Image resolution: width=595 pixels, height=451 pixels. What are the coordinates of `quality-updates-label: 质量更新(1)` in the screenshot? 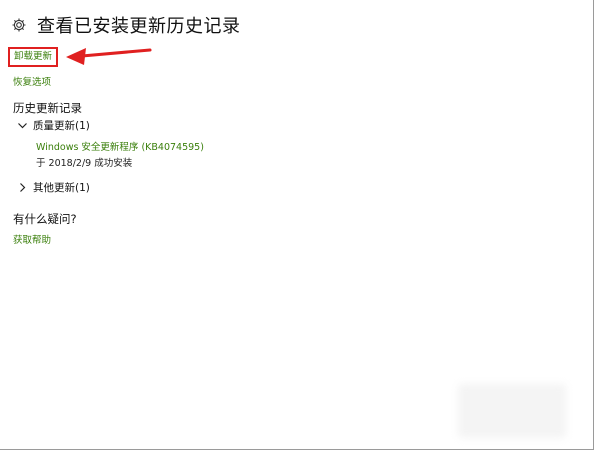 It's located at (61, 126).